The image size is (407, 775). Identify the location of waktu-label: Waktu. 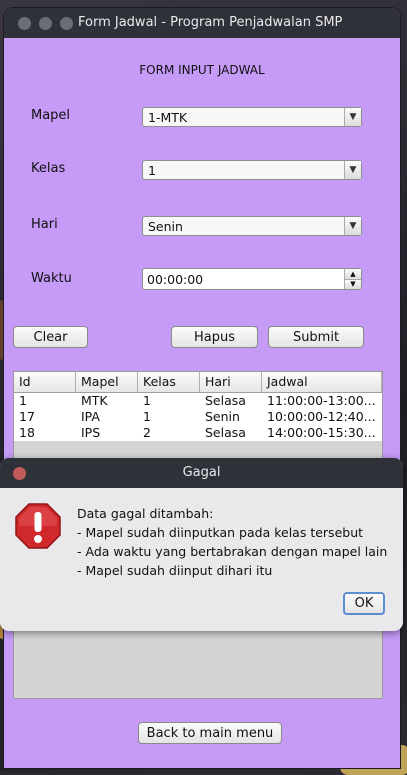
(51, 278).